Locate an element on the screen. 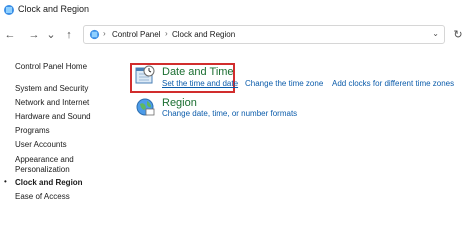 The image size is (474, 252). refresh-button: ↻ is located at coordinates (458, 35).